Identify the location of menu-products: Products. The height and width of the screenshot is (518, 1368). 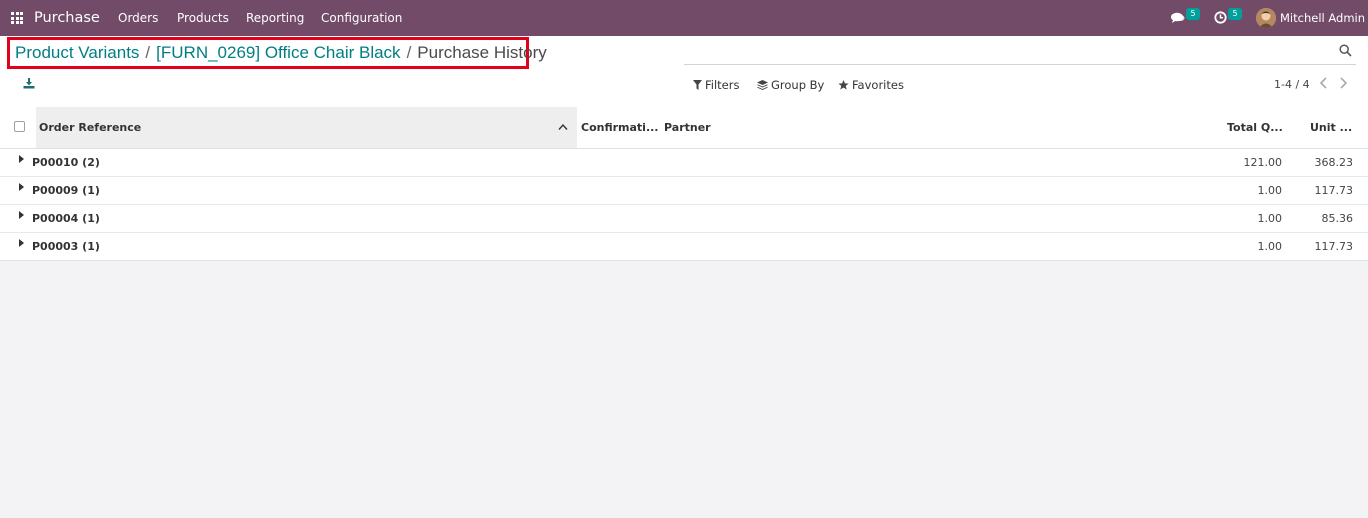
(203, 18).